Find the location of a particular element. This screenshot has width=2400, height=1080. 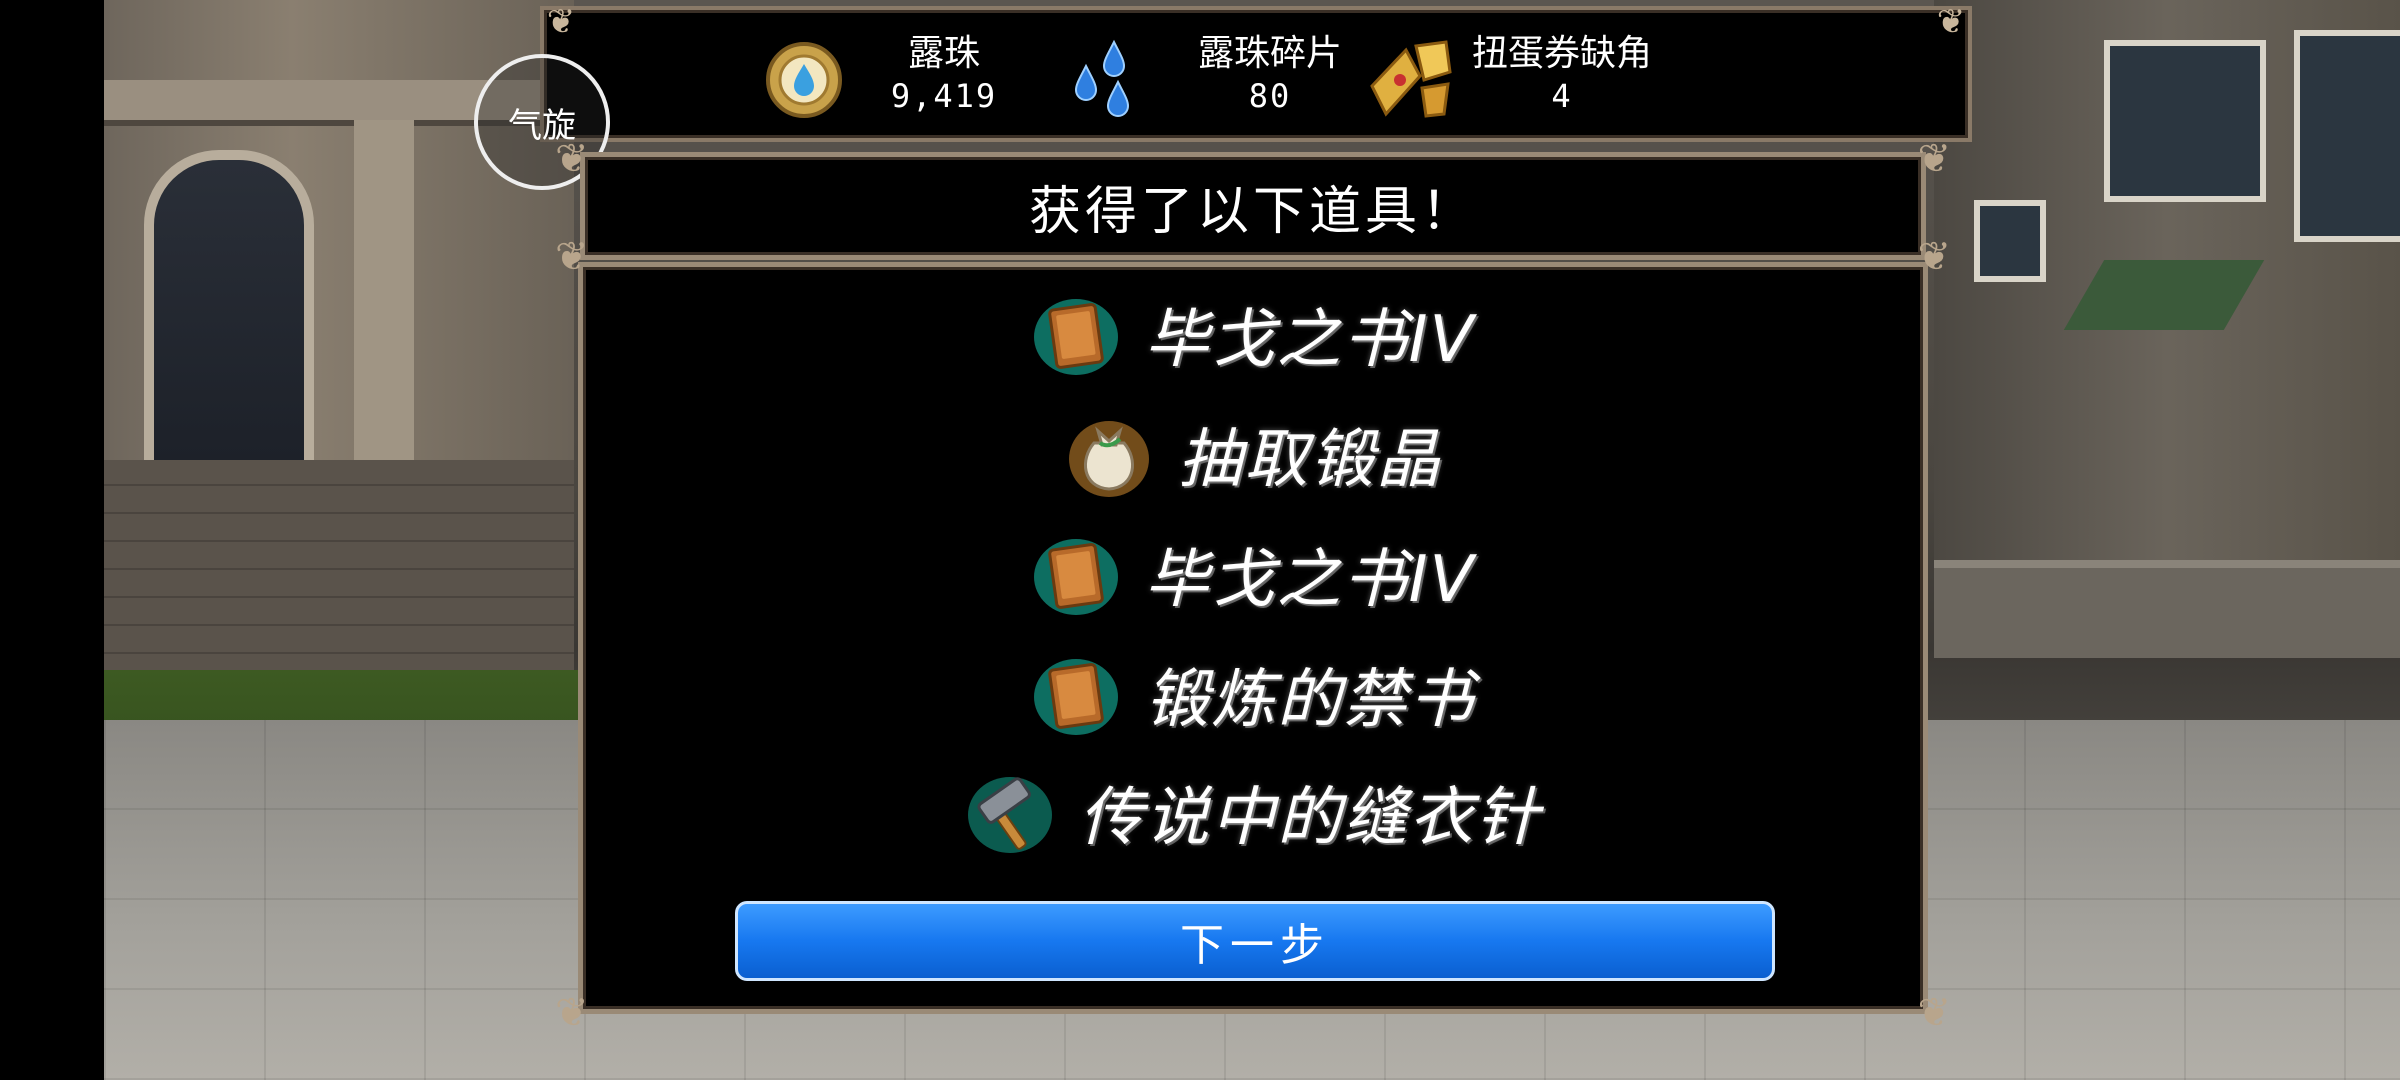

currency-dew: 露珠 9,419 is located at coordinates (944, 74).